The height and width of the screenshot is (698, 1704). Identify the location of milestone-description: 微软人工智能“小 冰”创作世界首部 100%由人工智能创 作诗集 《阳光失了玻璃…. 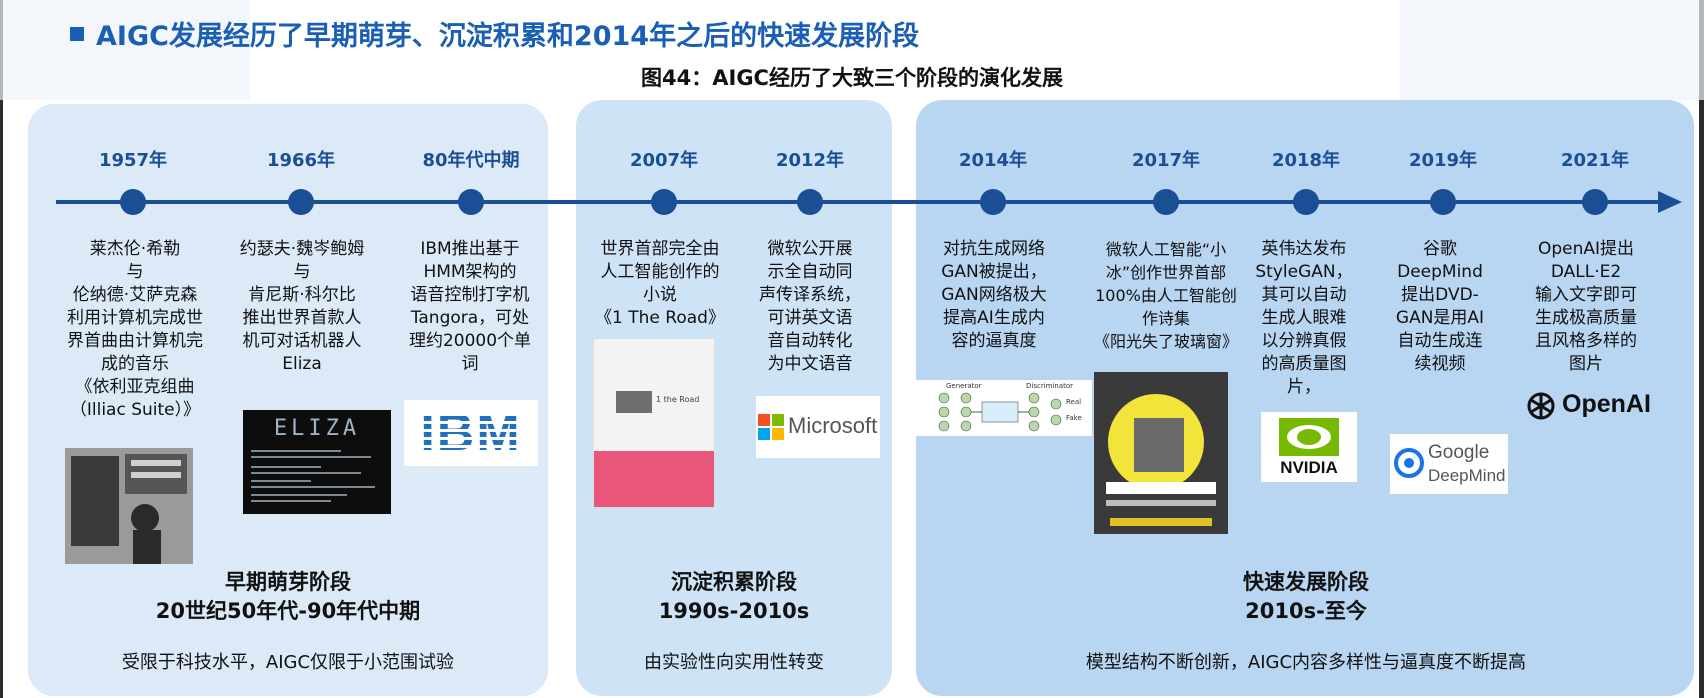
(1165, 295).